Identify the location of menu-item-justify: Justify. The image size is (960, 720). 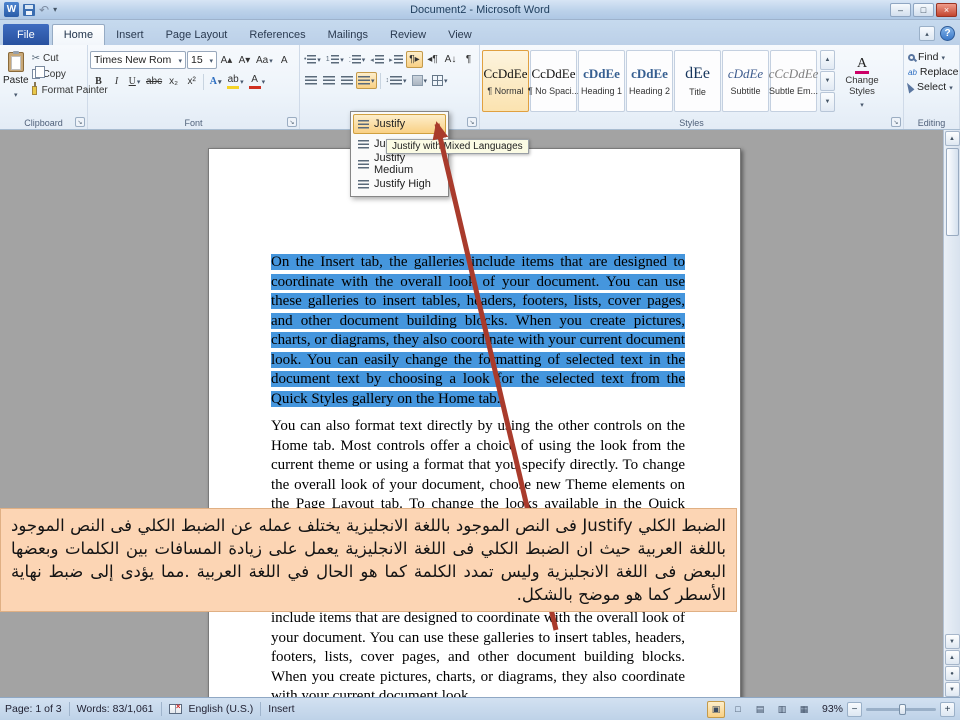
(399, 124).